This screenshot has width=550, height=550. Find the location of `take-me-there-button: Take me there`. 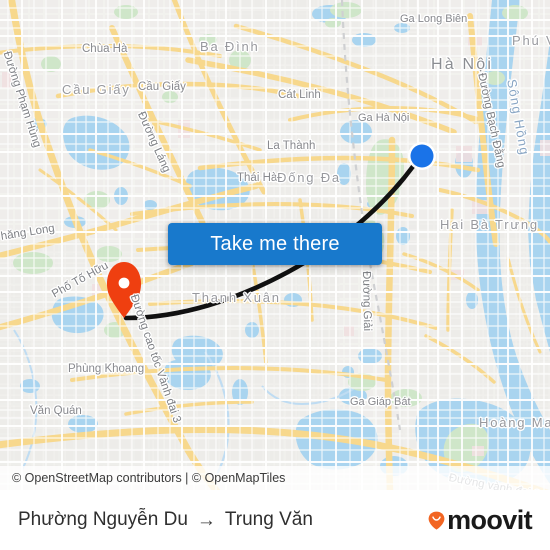

take-me-there-button: Take me there is located at coordinates (275, 244).